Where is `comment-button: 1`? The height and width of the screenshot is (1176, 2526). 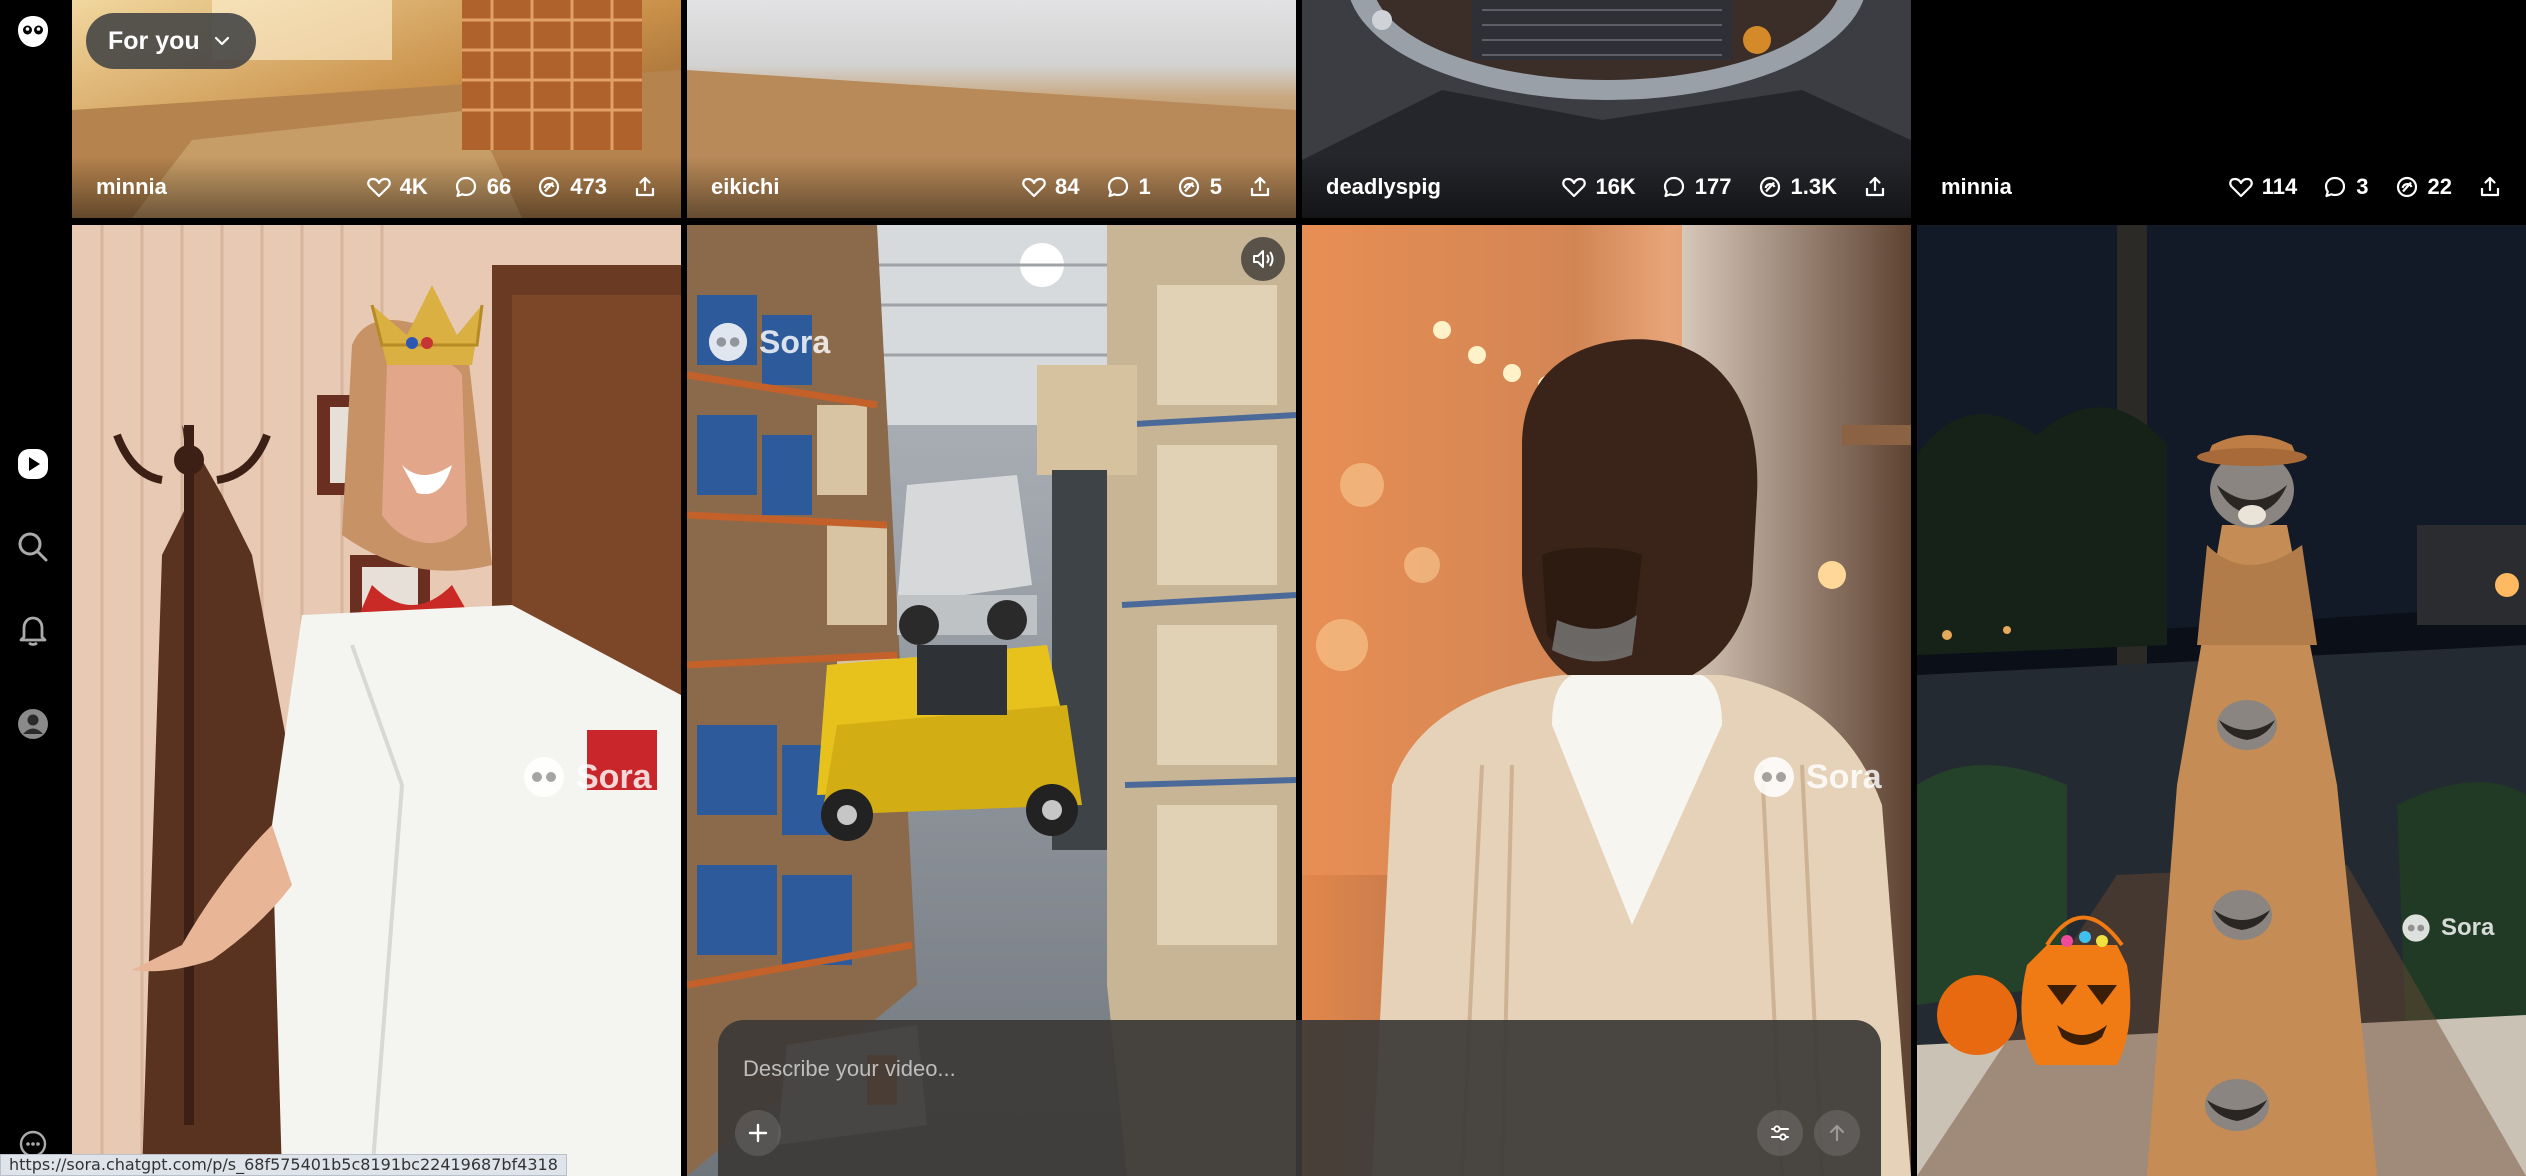
comment-button: 1 is located at coordinates (1128, 187).